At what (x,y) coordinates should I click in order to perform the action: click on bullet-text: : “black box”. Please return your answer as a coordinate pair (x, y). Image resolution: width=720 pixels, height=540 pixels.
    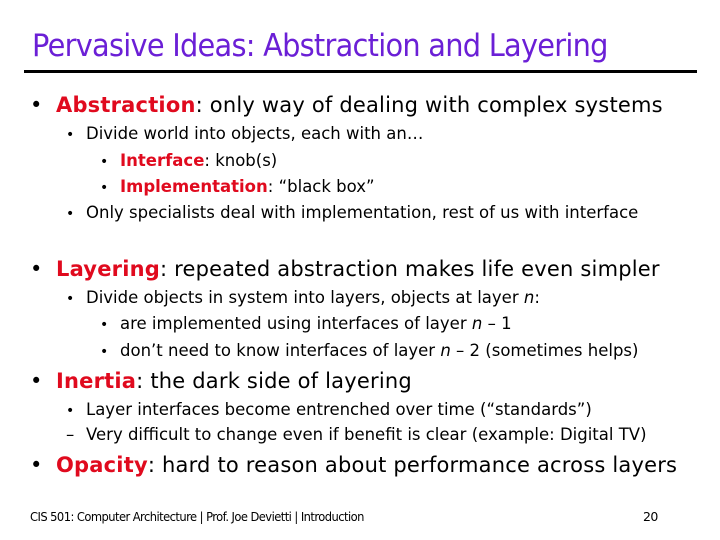
    Looking at the image, I should click on (321, 186).